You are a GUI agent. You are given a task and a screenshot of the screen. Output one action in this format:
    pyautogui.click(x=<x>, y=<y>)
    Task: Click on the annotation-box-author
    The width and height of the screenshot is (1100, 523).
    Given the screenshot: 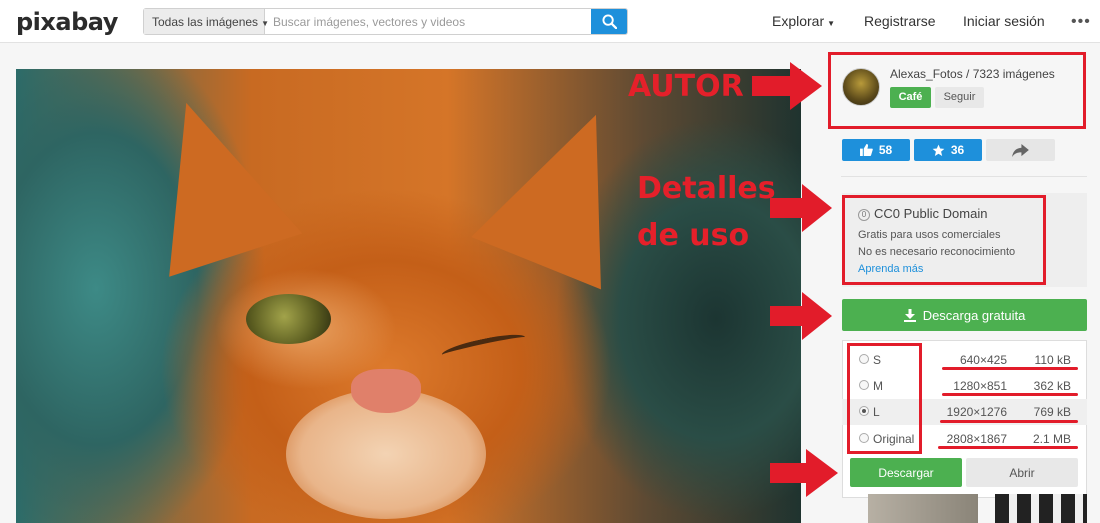 What is the action you would take?
    pyautogui.click(x=957, y=90)
    